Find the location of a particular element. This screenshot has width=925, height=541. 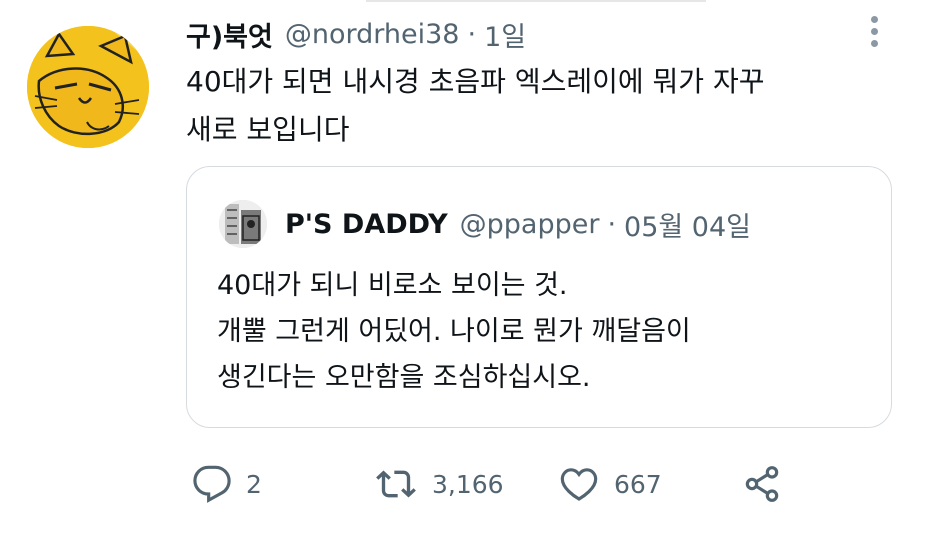

quoted-author-avatar is located at coordinates (243, 224).